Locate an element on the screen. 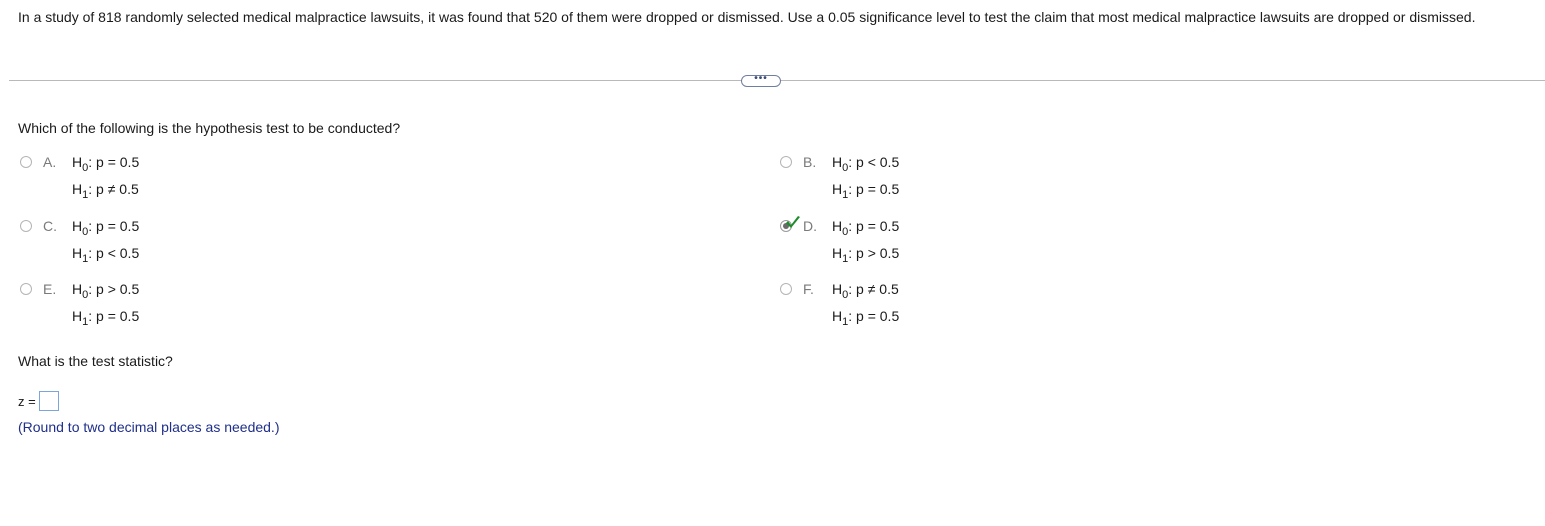 Image resolution: width=1545 pixels, height=526 pixels. radio-button-e is located at coordinates (26, 289).